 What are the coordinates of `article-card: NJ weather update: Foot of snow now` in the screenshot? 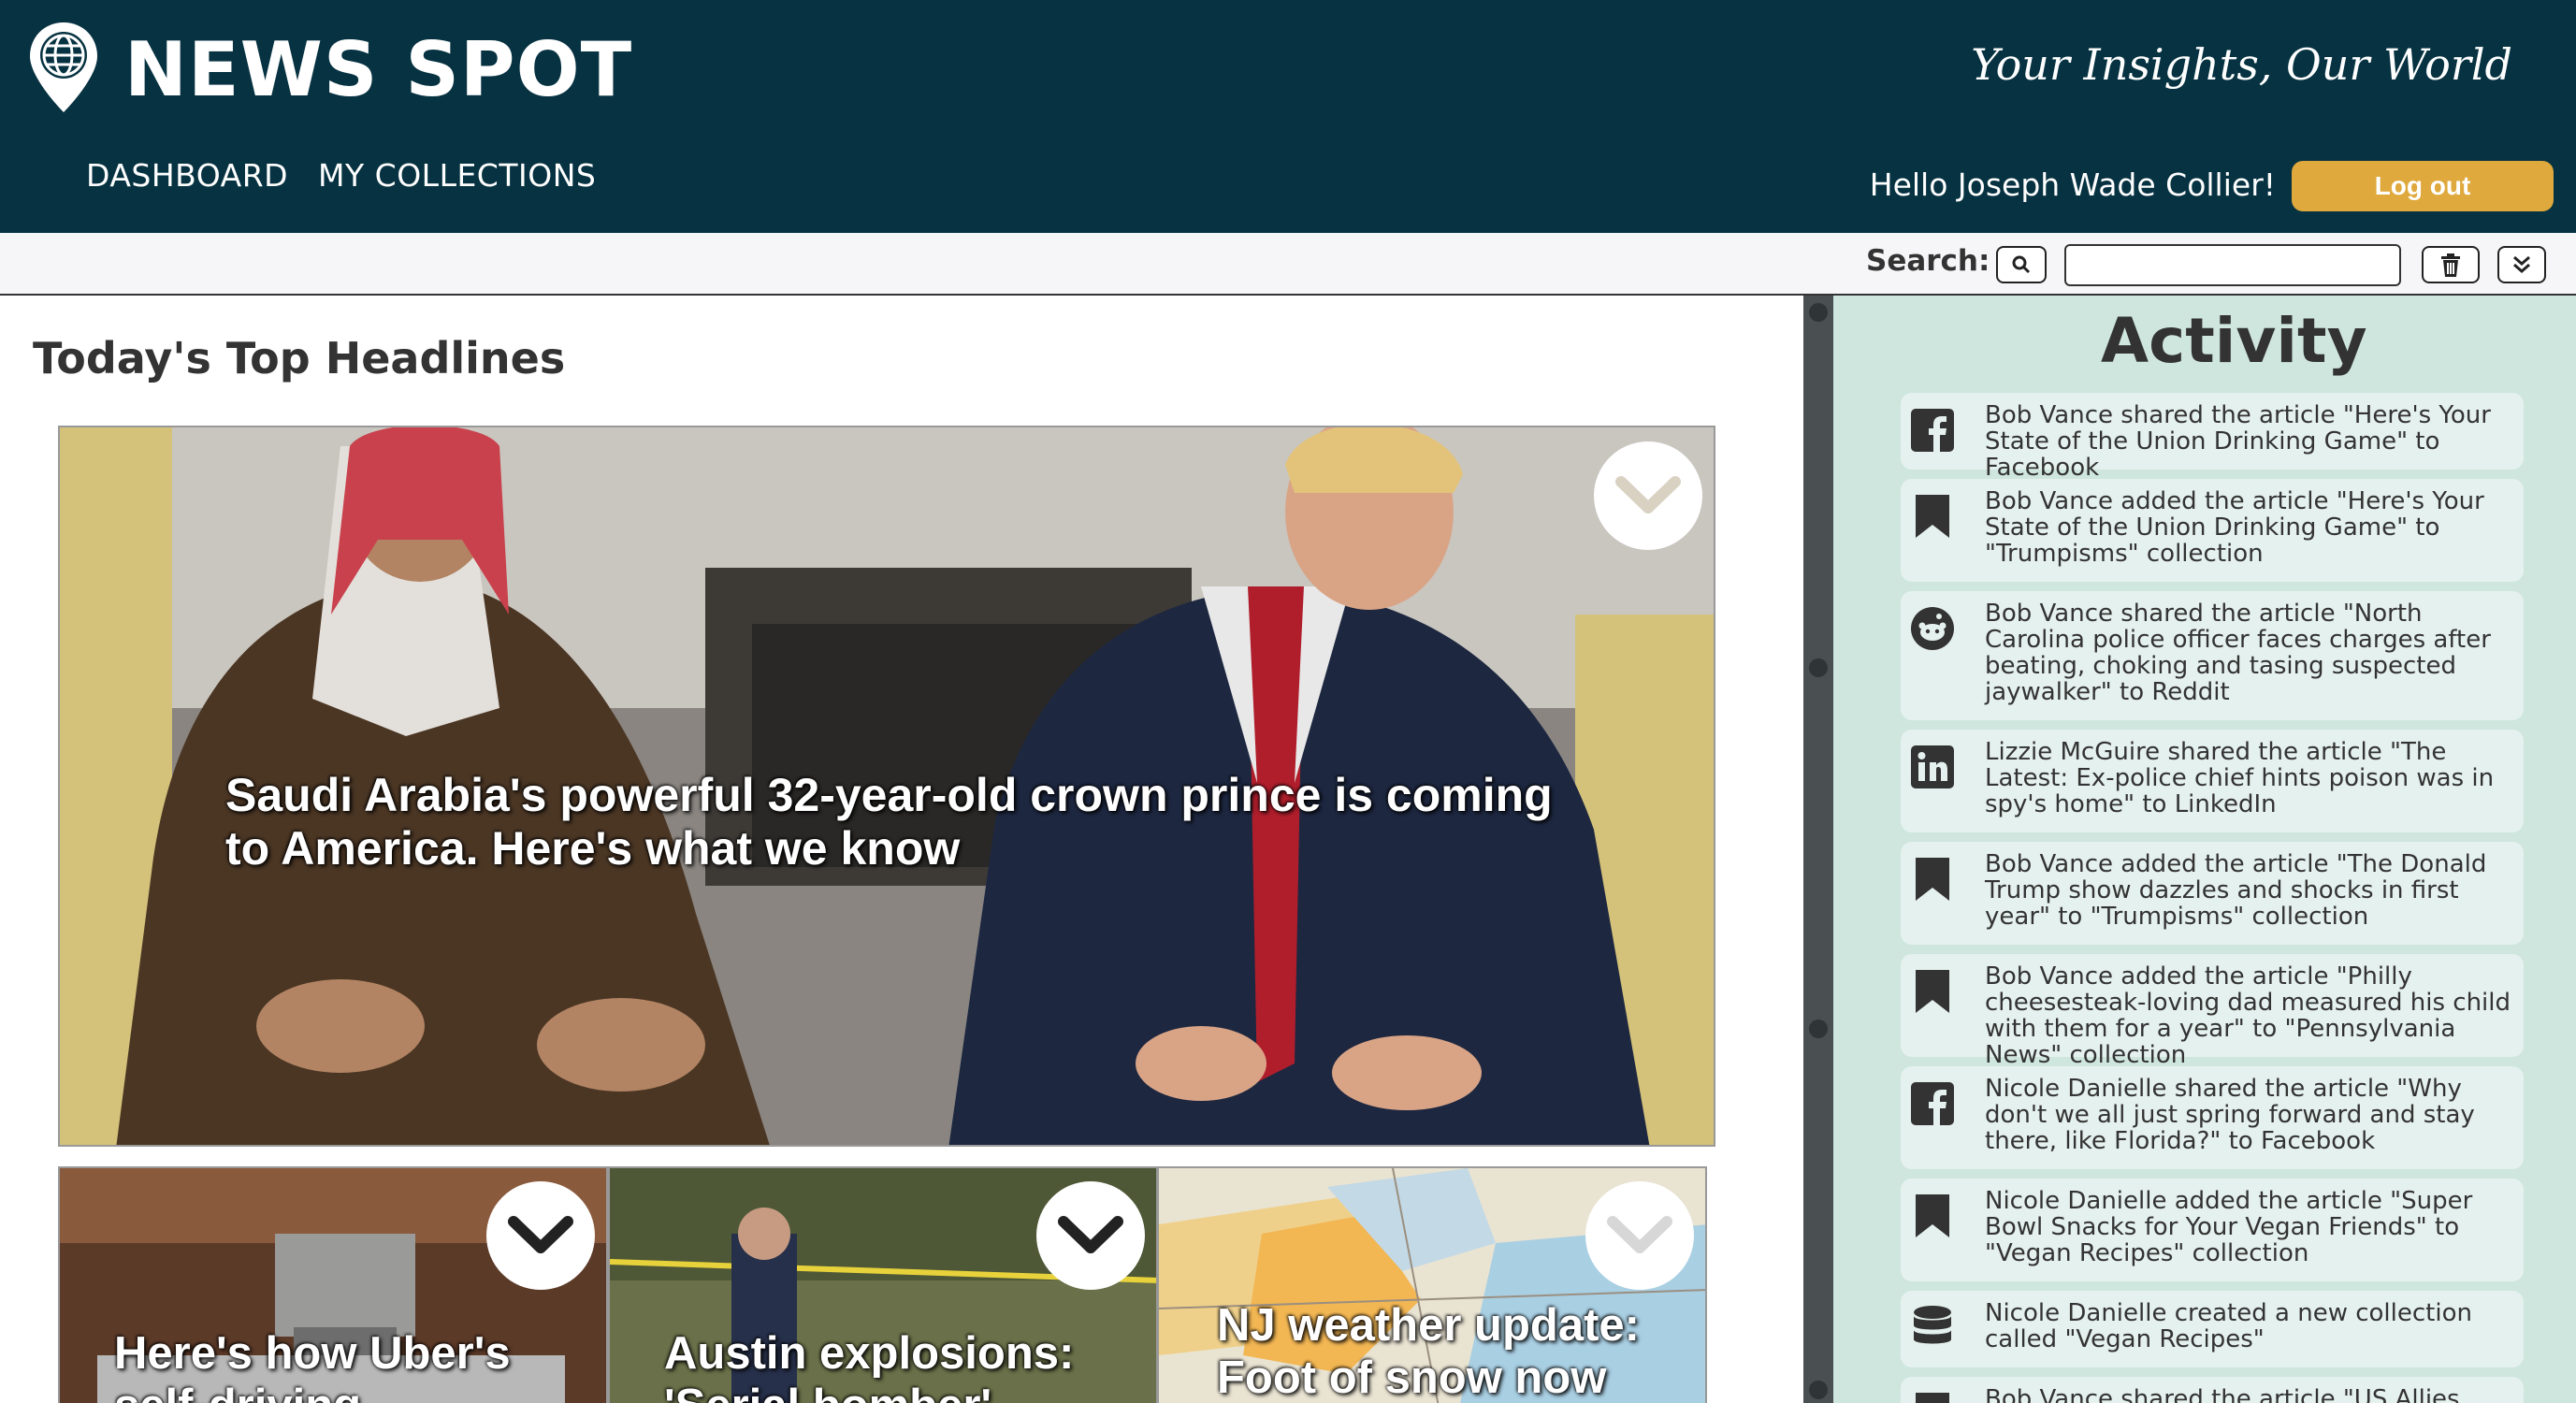 It's located at (1432, 1284).